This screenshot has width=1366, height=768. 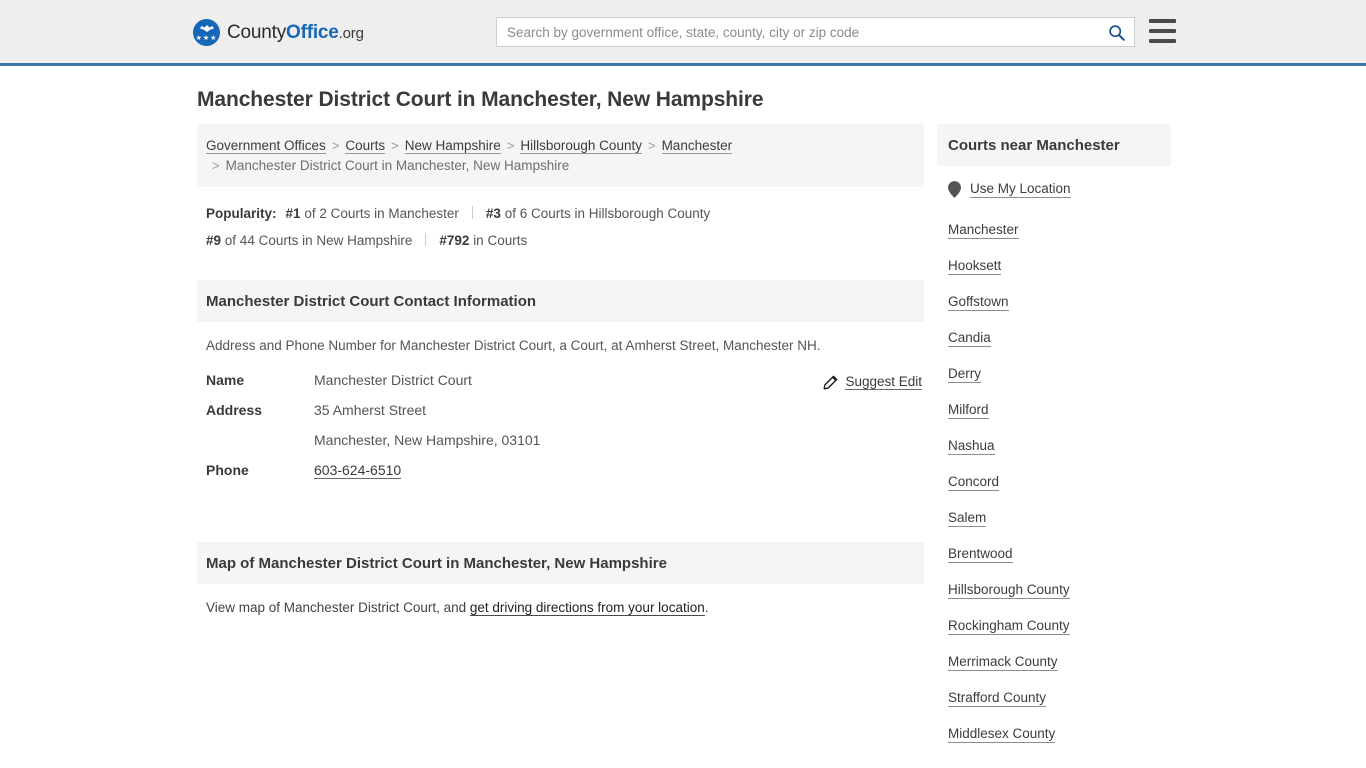 What do you see at coordinates (206, 28) in the screenshot?
I see `eagle-glyph` at bounding box center [206, 28].